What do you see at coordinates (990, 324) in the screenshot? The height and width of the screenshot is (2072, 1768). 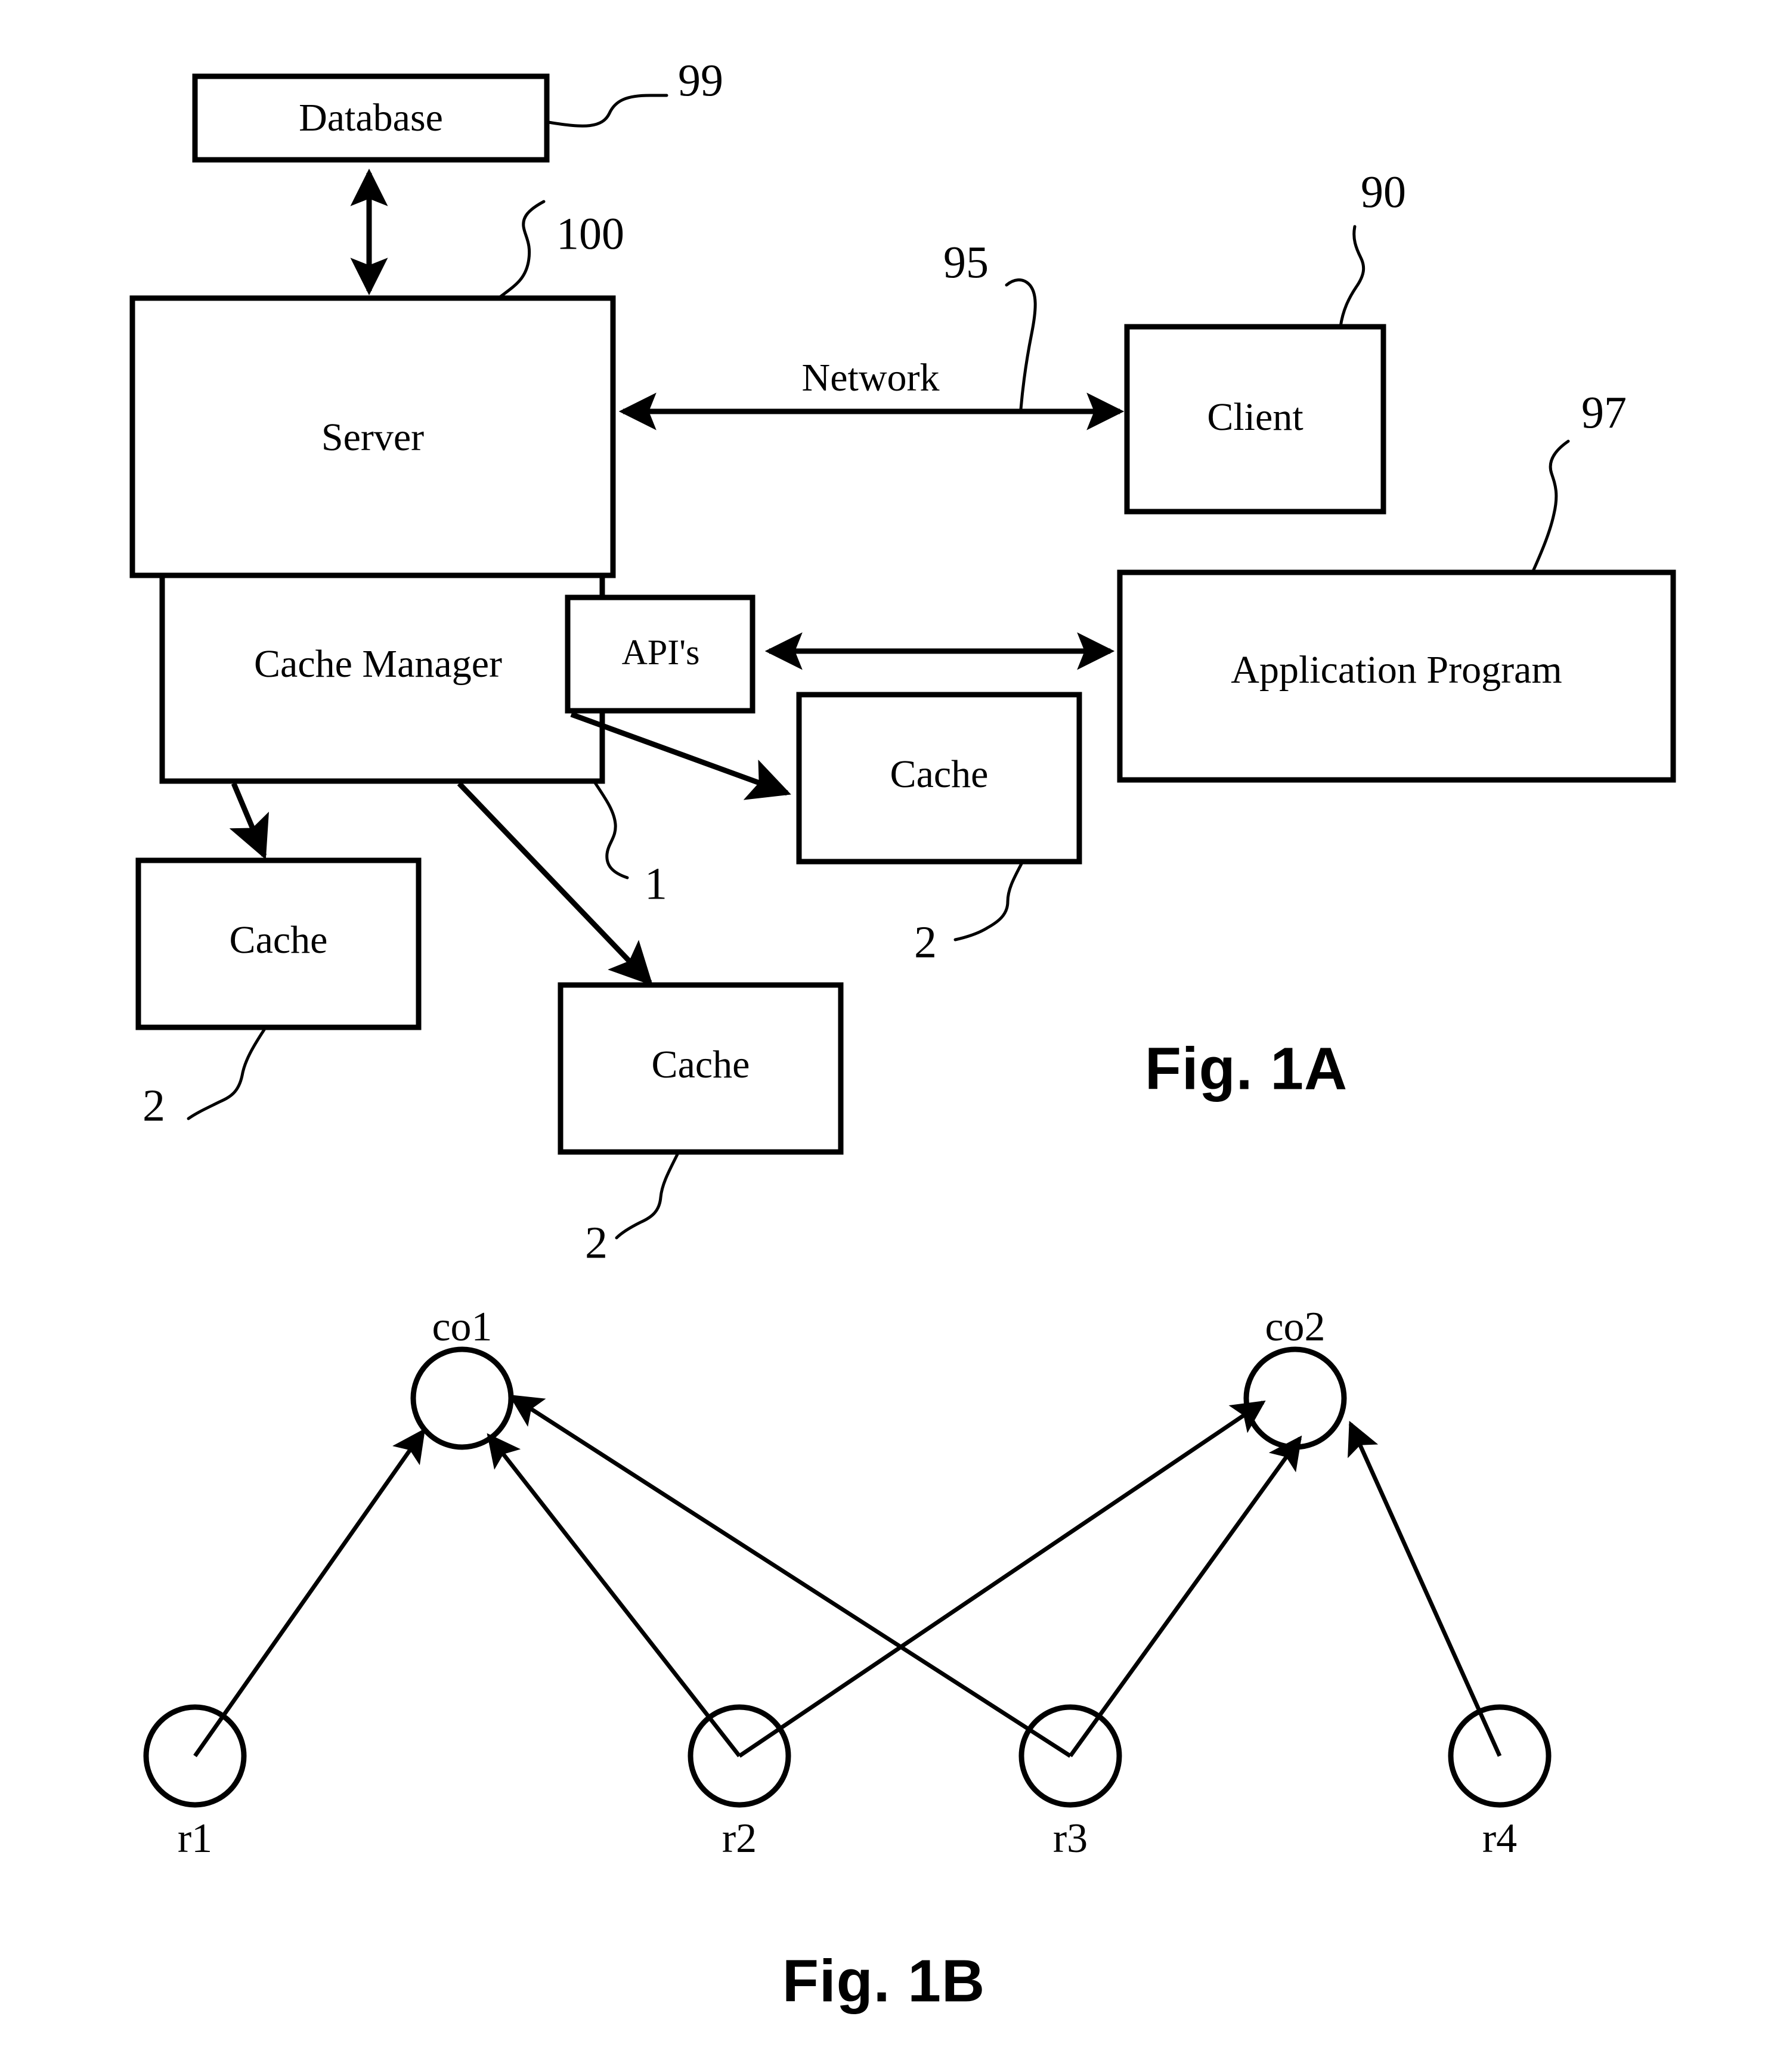 I see `reference-95: 95` at bounding box center [990, 324].